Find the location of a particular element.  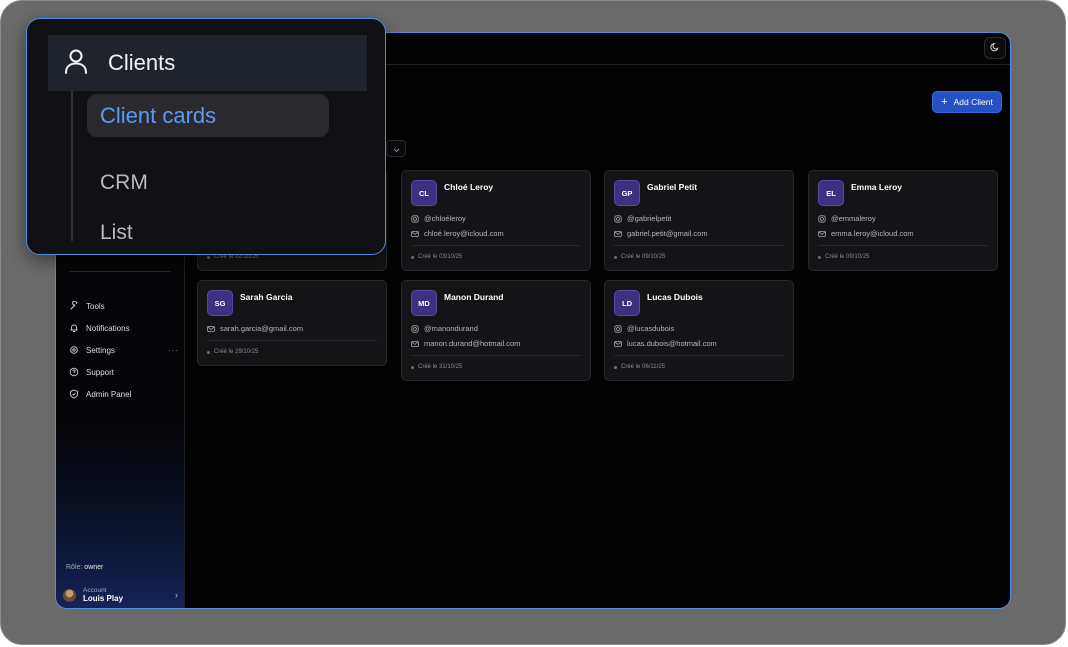

theme-toggle-button is located at coordinates (995, 48).